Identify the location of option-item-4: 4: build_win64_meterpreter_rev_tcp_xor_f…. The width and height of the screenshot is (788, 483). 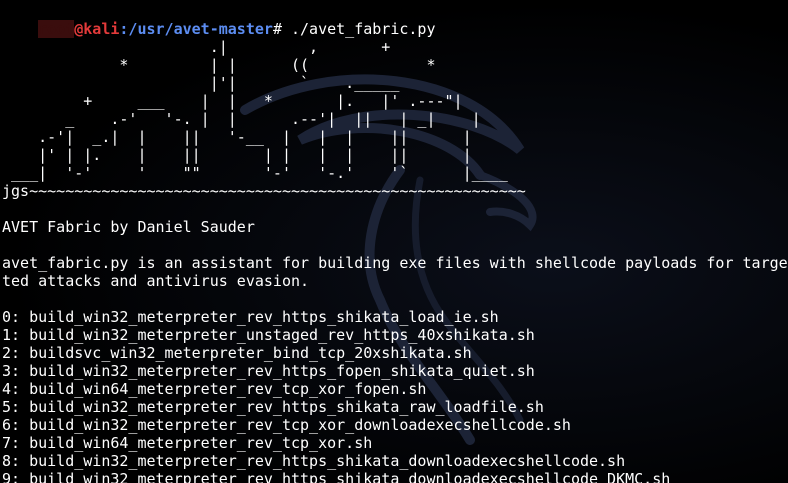
(214, 389).